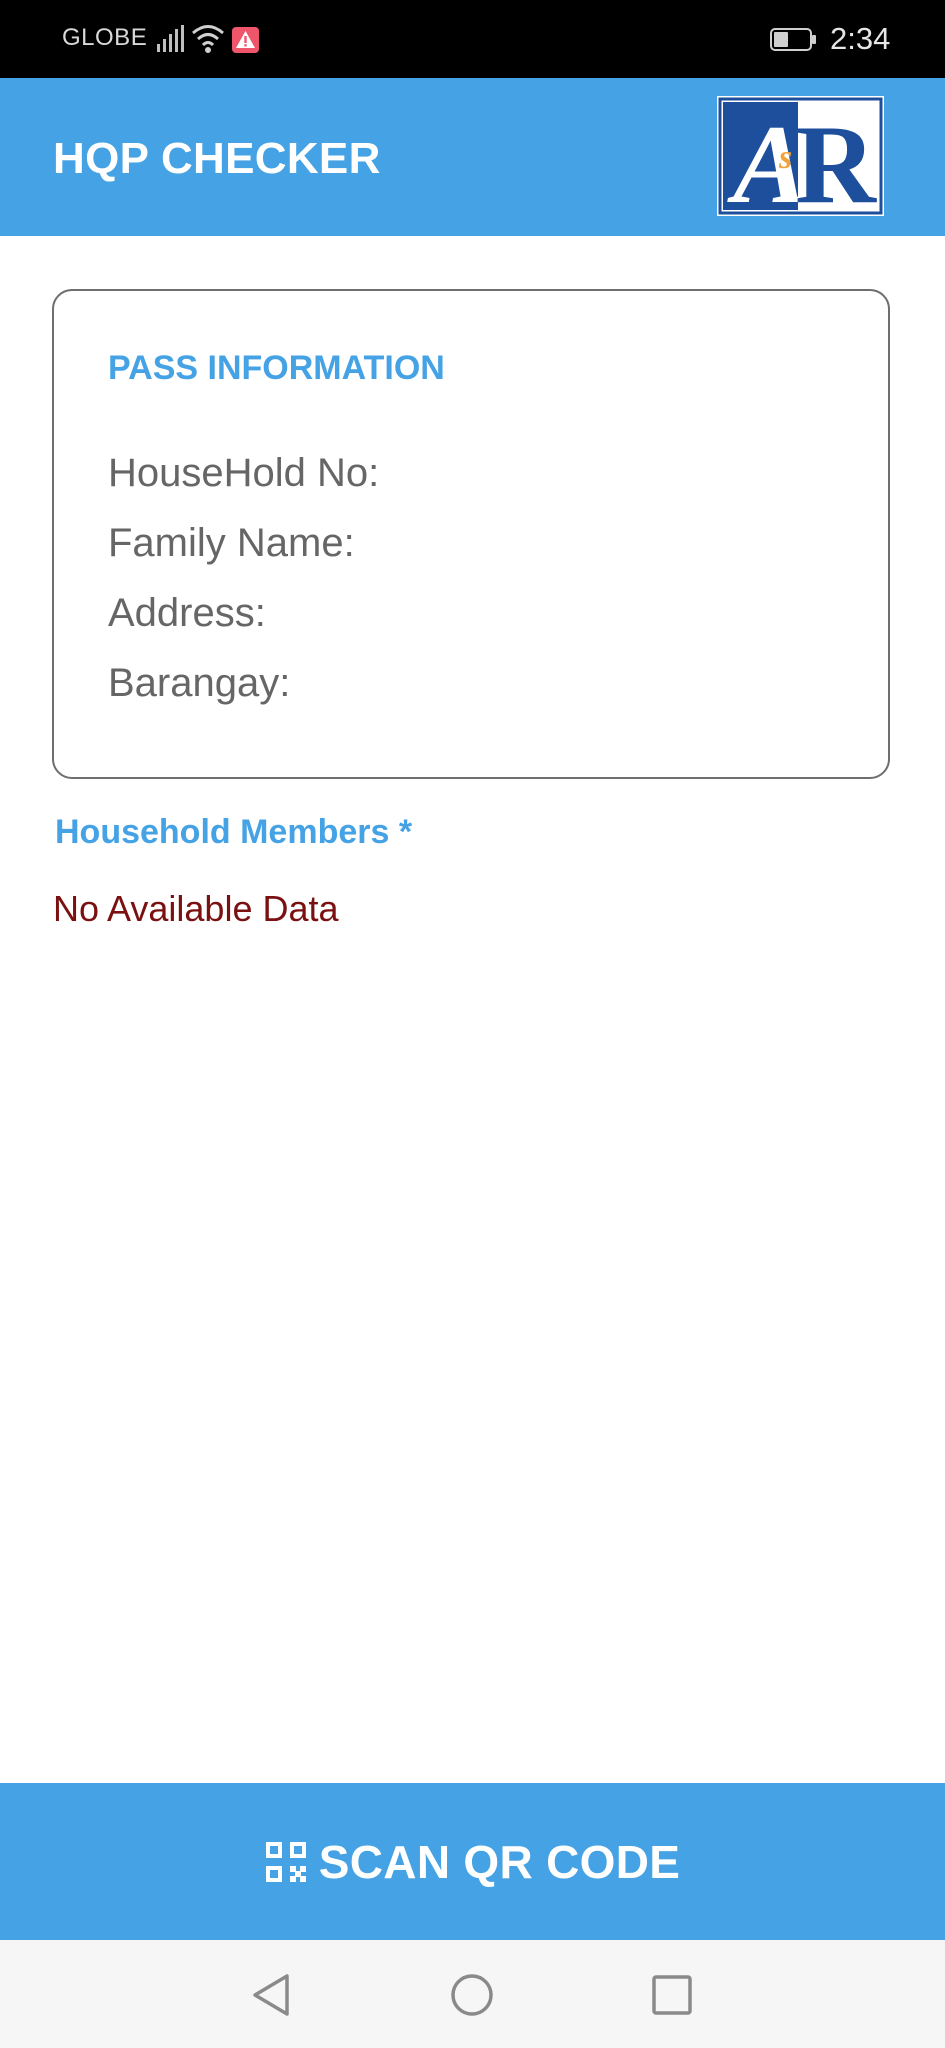 The height and width of the screenshot is (2048, 945). I want to click on barangay-label: Barangay:, so click(199, 683).